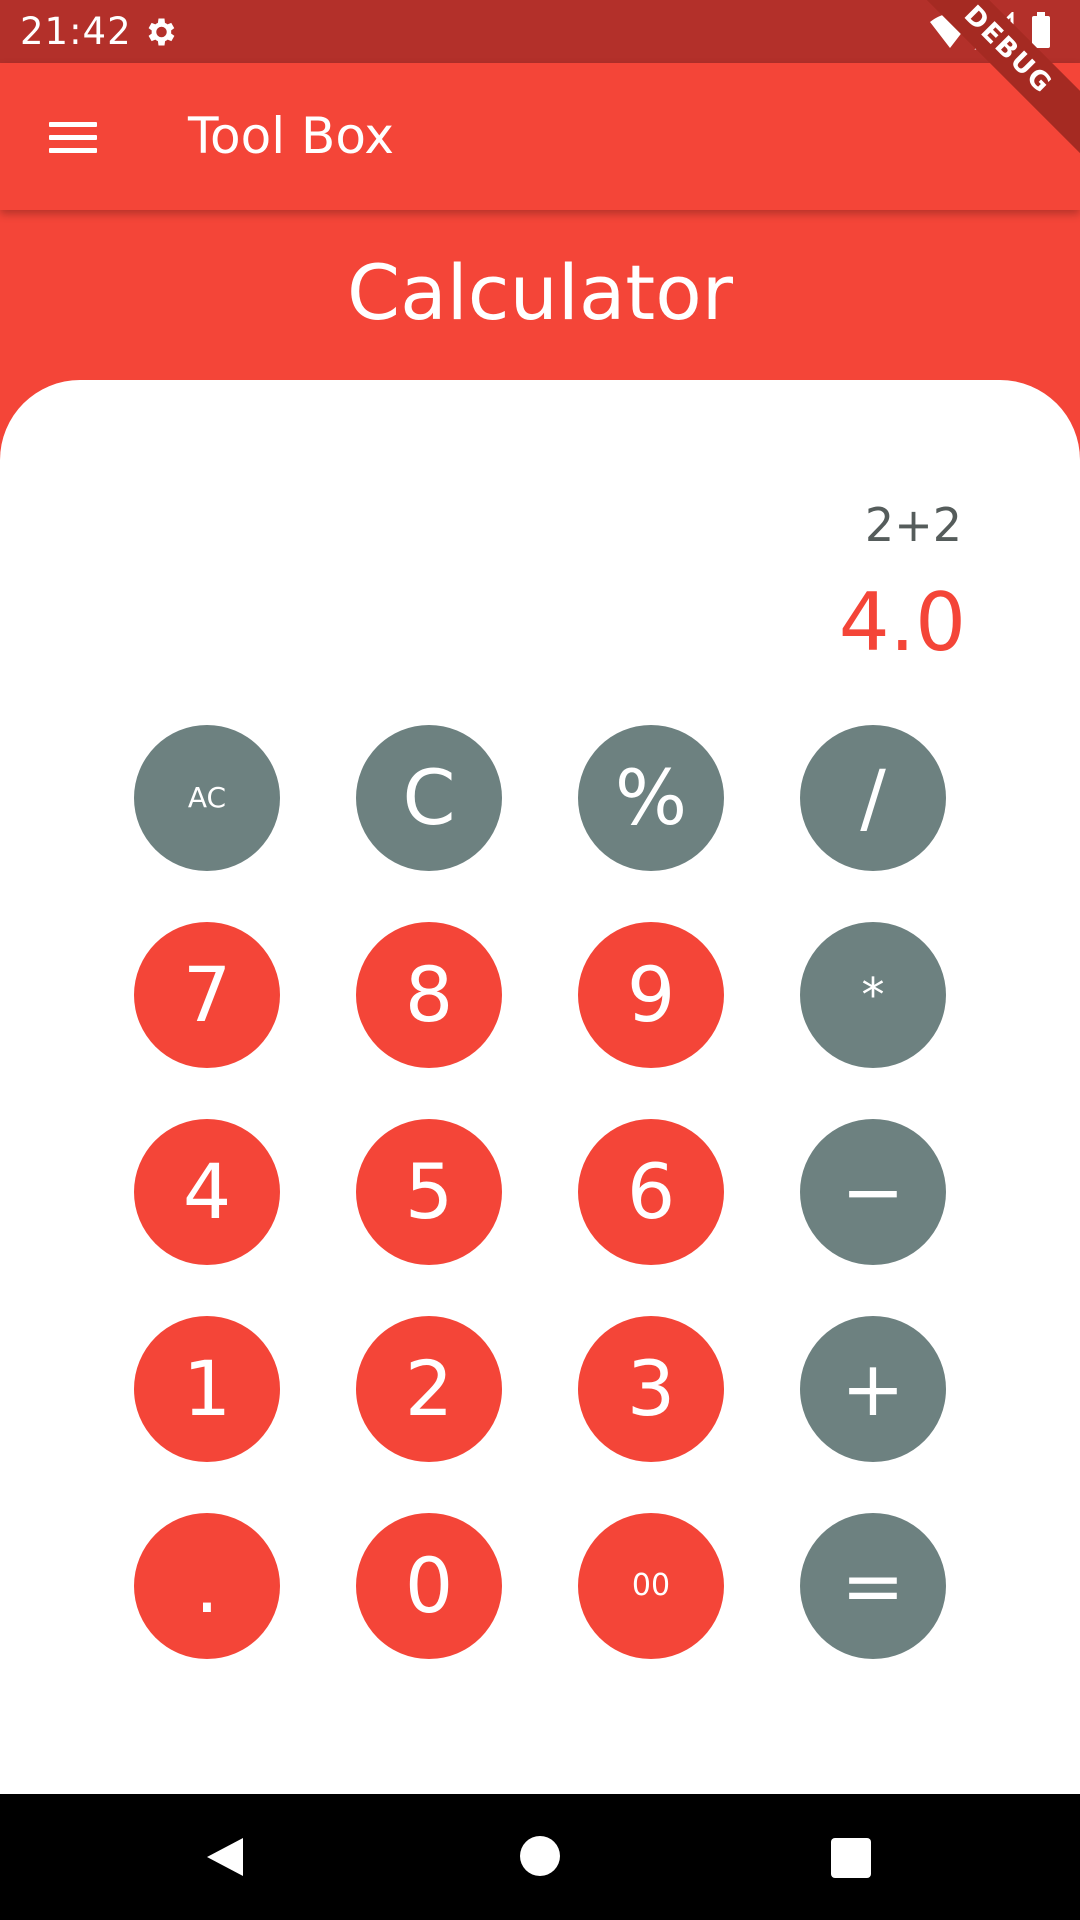 The height and width of the screenshot is (1920, 1080). Describe the element at coordinates (651, 995) in the screenshot. I see `digit-9-button: 9` at that location.